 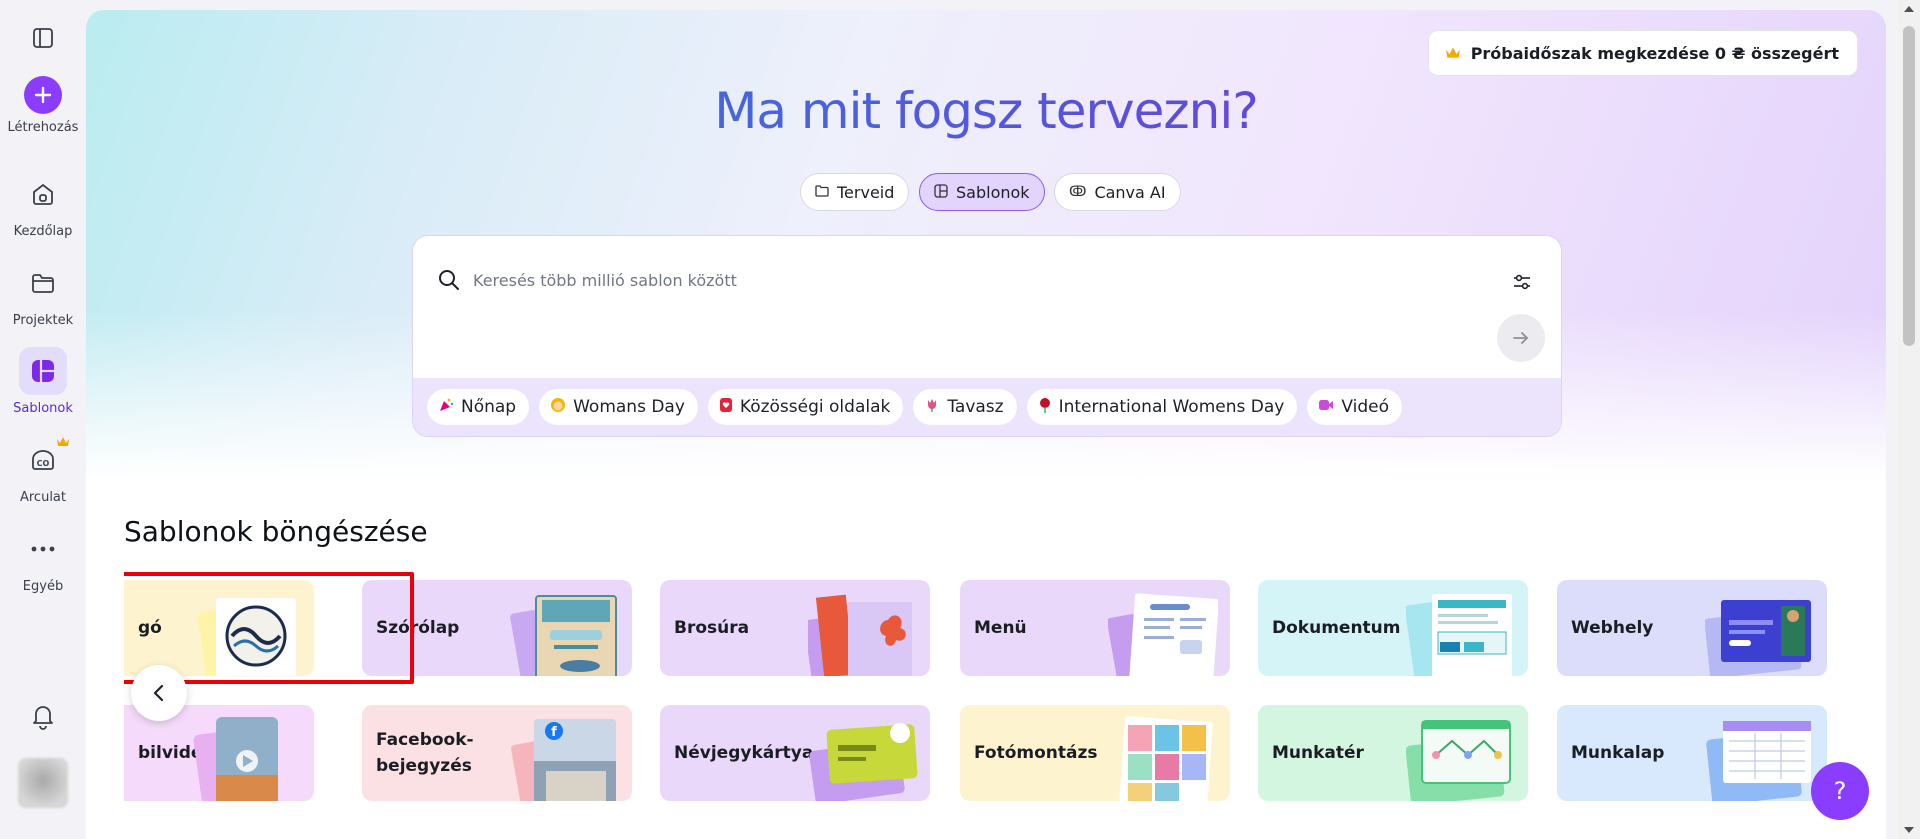 I want to click on avatar, so click(x=43, y=783).